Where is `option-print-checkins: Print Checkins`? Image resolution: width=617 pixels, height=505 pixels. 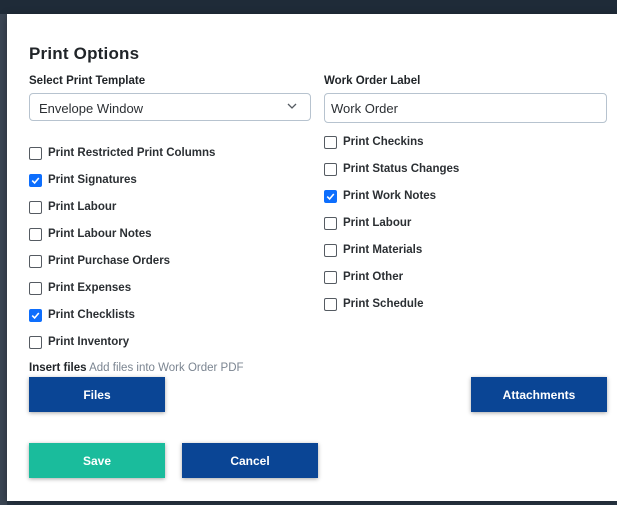
option-print-checkins: Print Checkins is located at coordinates (374, 142).